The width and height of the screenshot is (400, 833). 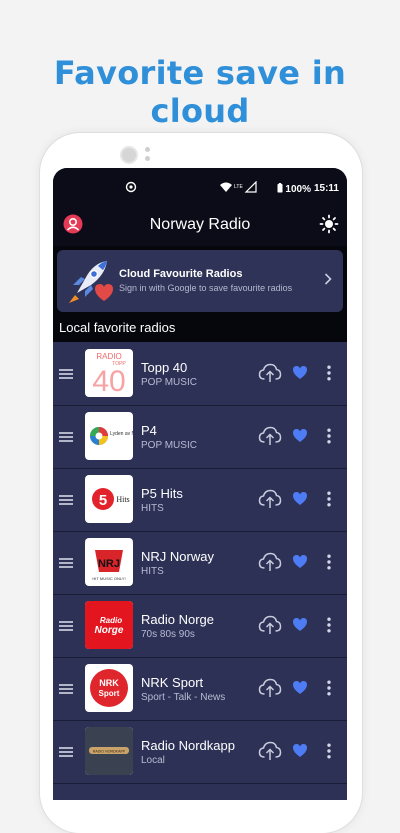 I want to click on p5hits-logo: 5 Hits, so click(x=111, y=499).